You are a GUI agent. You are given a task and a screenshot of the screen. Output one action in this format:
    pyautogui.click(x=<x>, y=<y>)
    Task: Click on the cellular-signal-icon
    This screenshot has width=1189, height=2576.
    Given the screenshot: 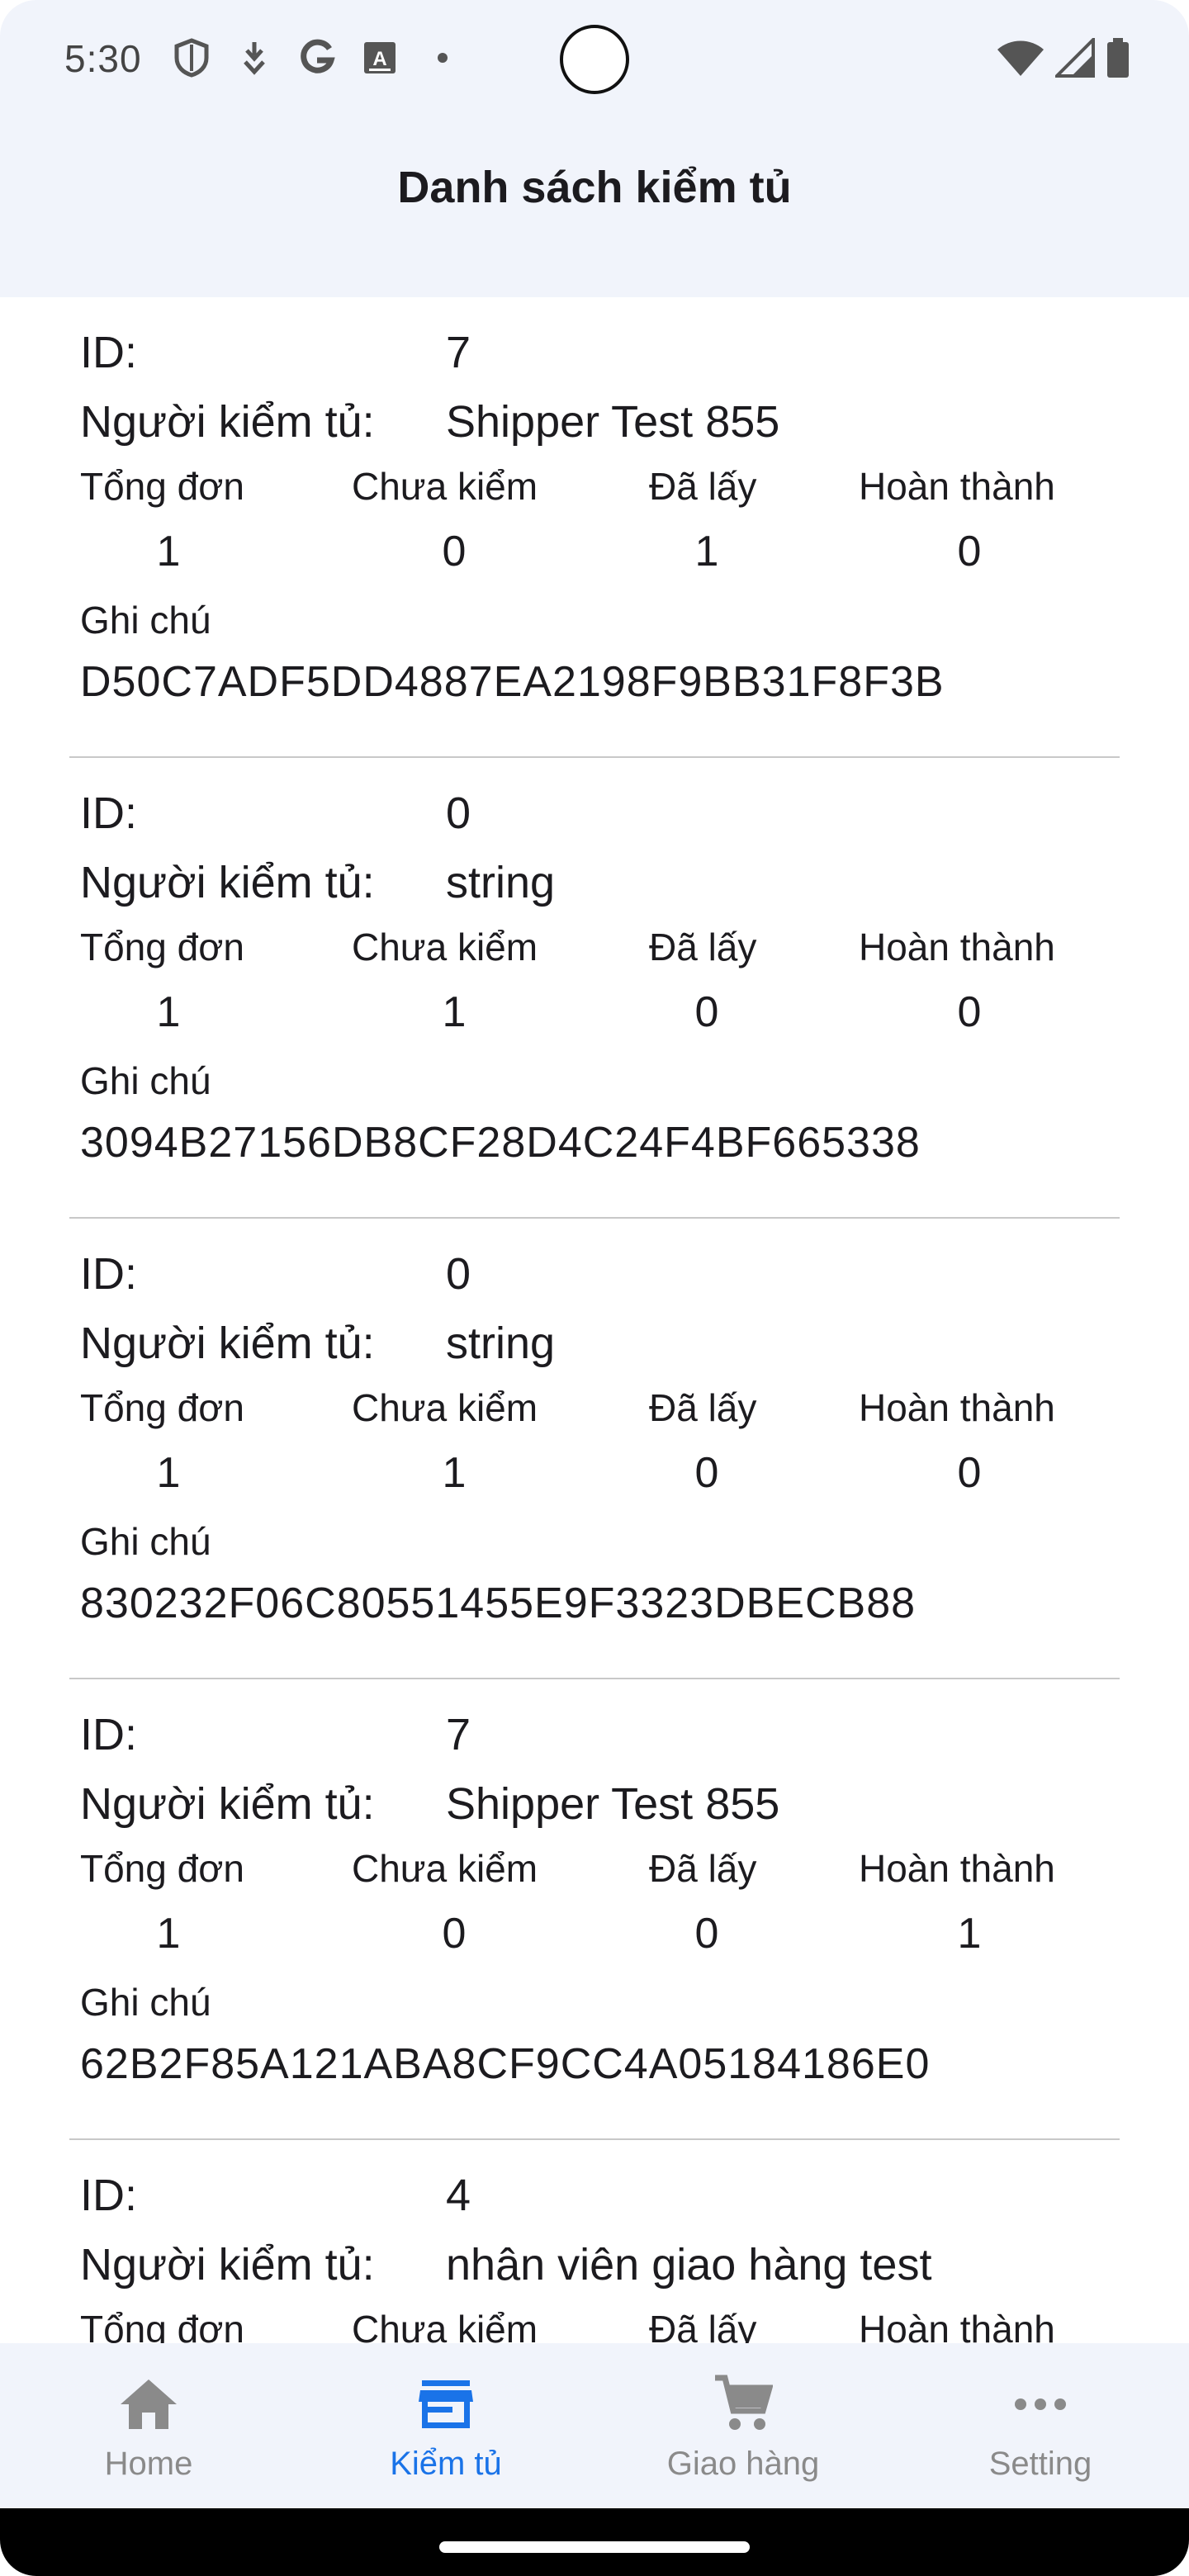 What is the action you would take?
    pyautogui.click(x=1074, y=59)
    